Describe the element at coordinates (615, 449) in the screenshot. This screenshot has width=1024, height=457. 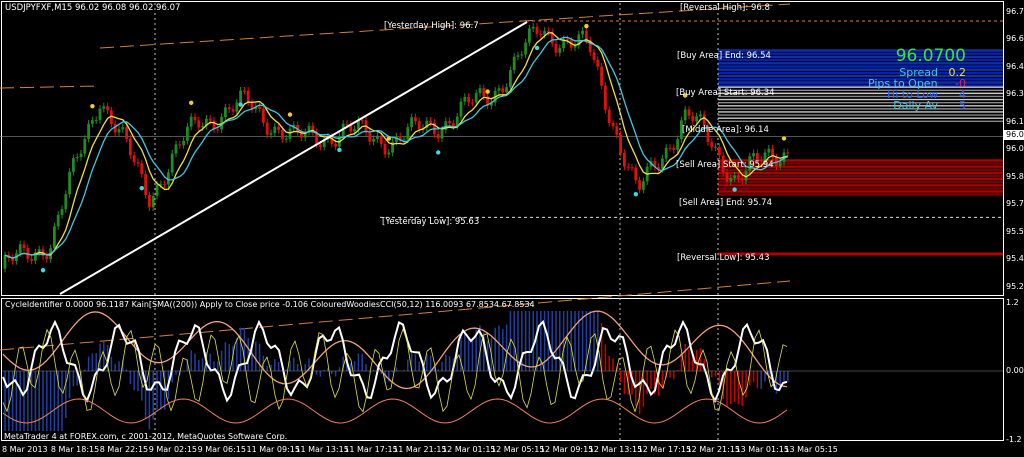
I see `time-axis-label: 12 Mar 13:15` at that location.